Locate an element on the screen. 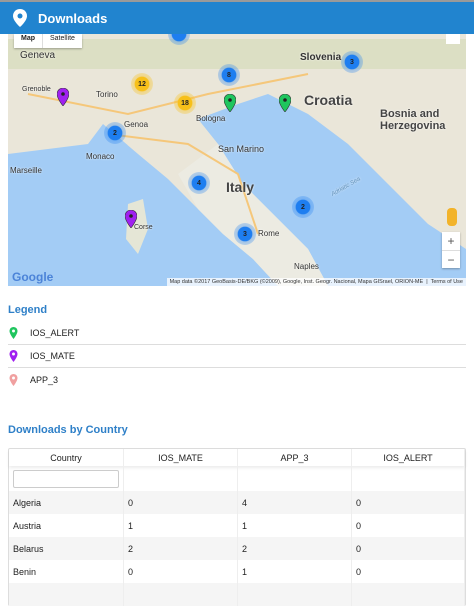 The image size is (474, 606). table-header: Country IOS_MATE APP_3 IOS_ALERT is located at coordinates (237, 457).